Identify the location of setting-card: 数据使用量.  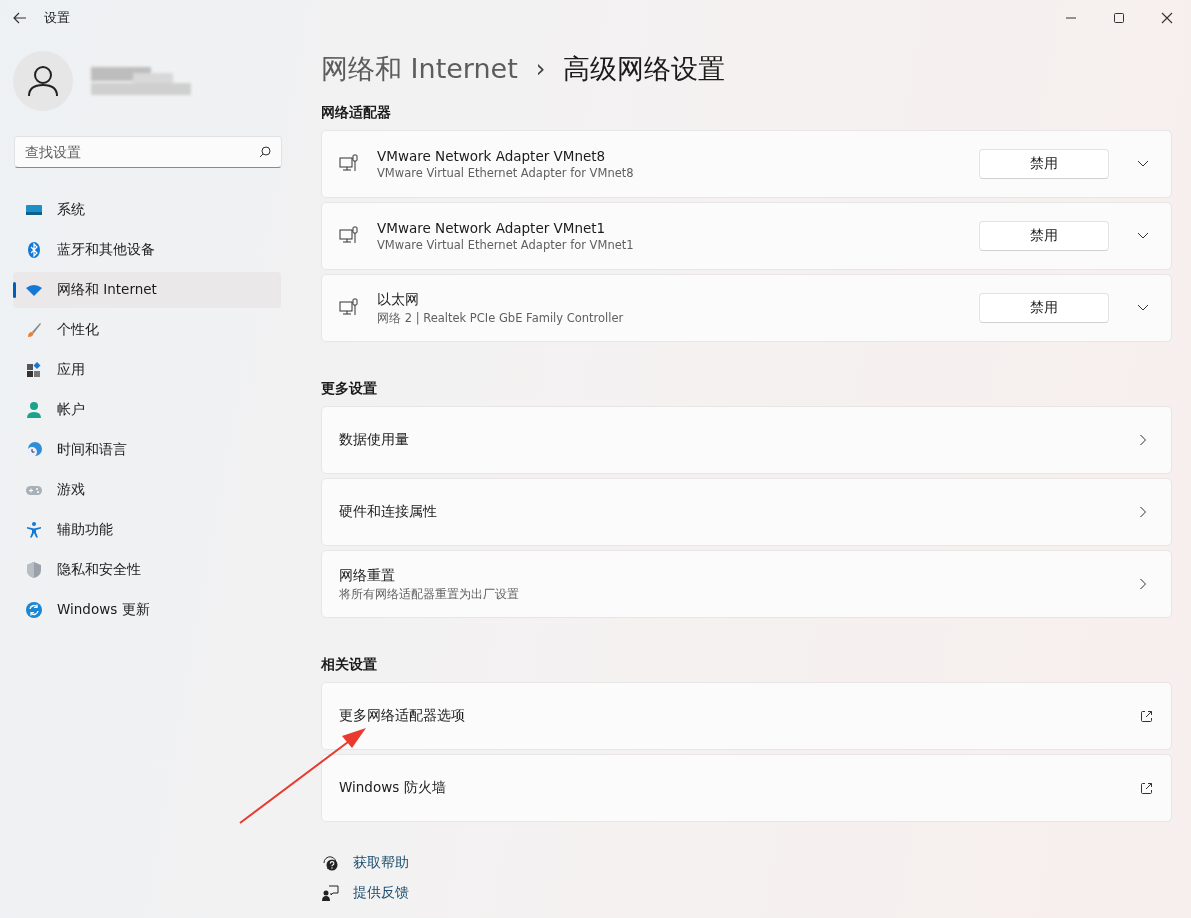
(746, 440).